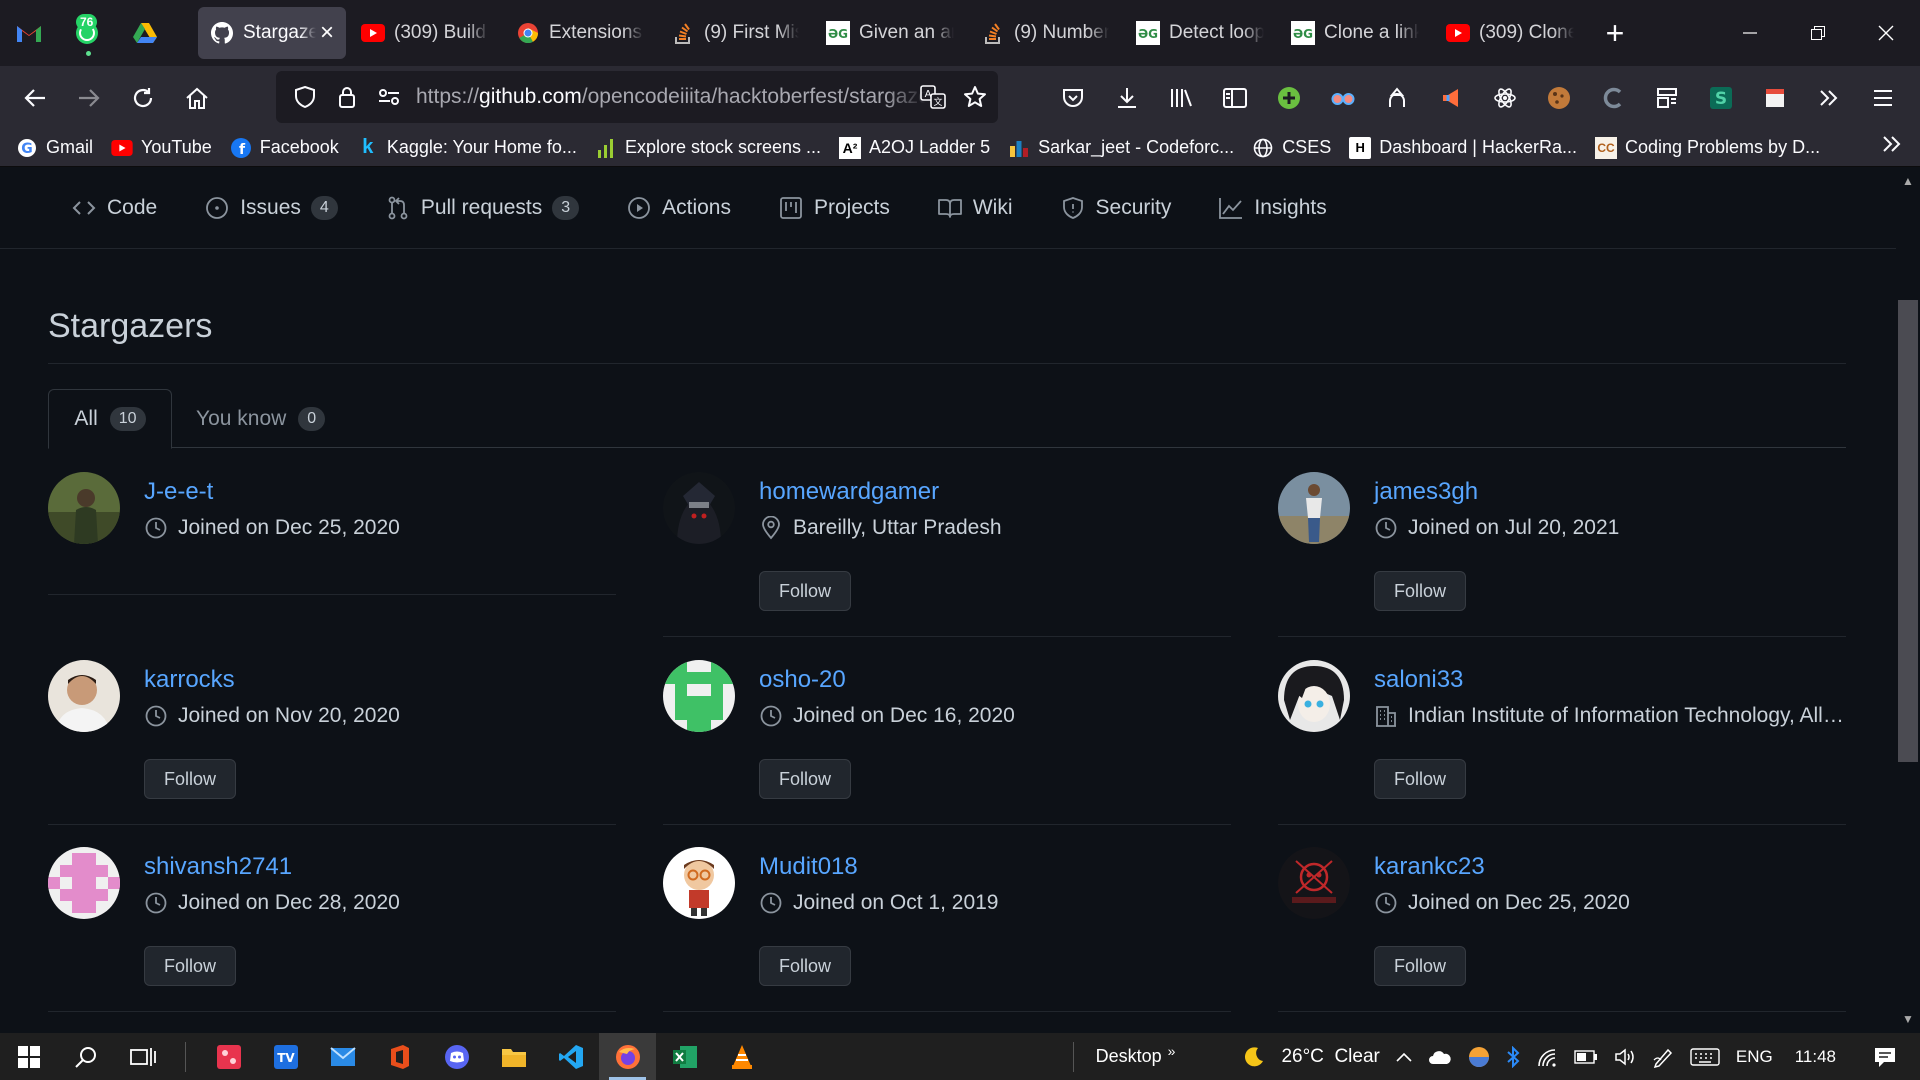  Describe the element at coordinates (28, 1056) in the screenshot. I see `start-button` at that location.